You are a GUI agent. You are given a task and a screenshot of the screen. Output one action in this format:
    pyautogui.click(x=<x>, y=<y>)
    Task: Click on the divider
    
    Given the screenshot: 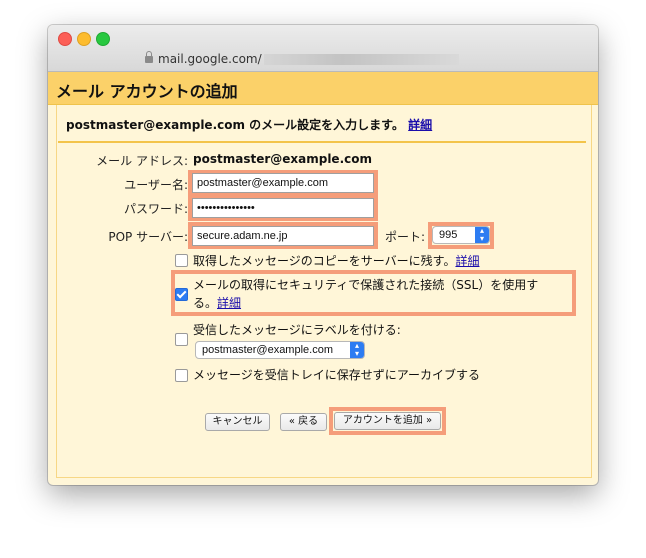 What is the action you would take?
    pyautogui.click(x=322, y=142)
    